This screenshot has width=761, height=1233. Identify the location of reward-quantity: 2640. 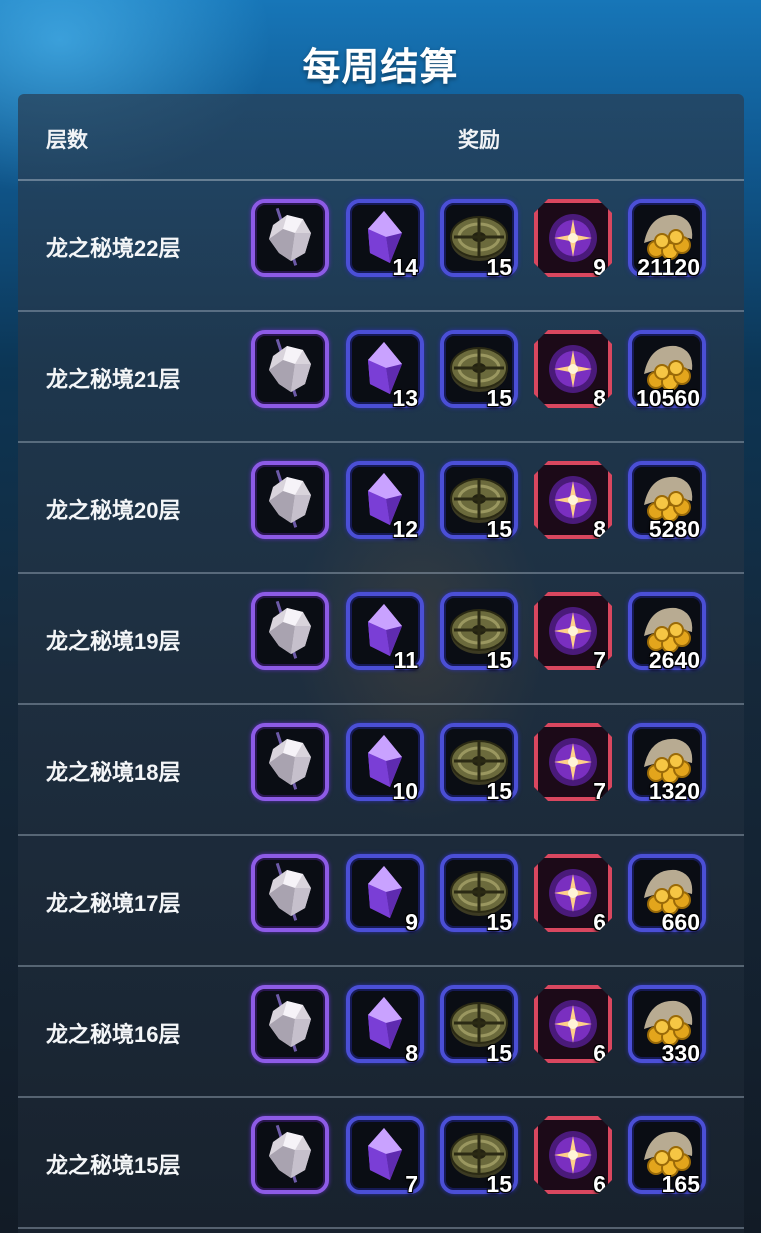
(674, 660).